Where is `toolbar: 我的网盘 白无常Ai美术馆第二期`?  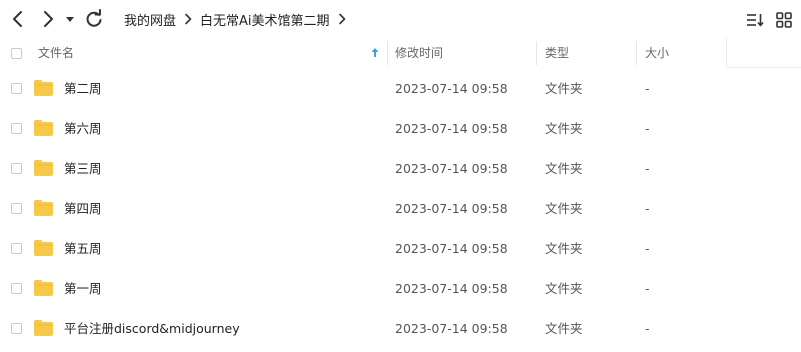
toolbar: 我的网盘 白无常Ai美术馆第二期 is located at coordinates (400, 19).